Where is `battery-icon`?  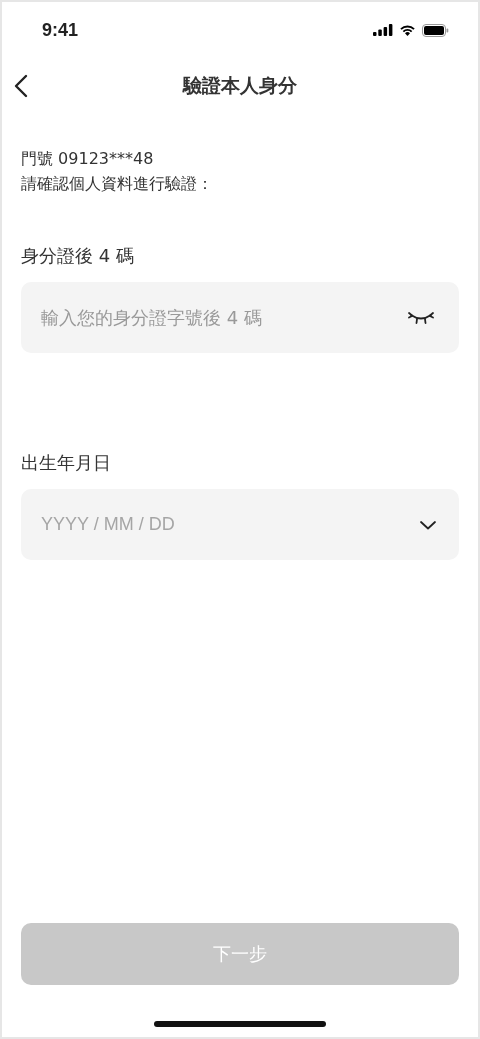 battery-icon is located at coordinates (435, 30).